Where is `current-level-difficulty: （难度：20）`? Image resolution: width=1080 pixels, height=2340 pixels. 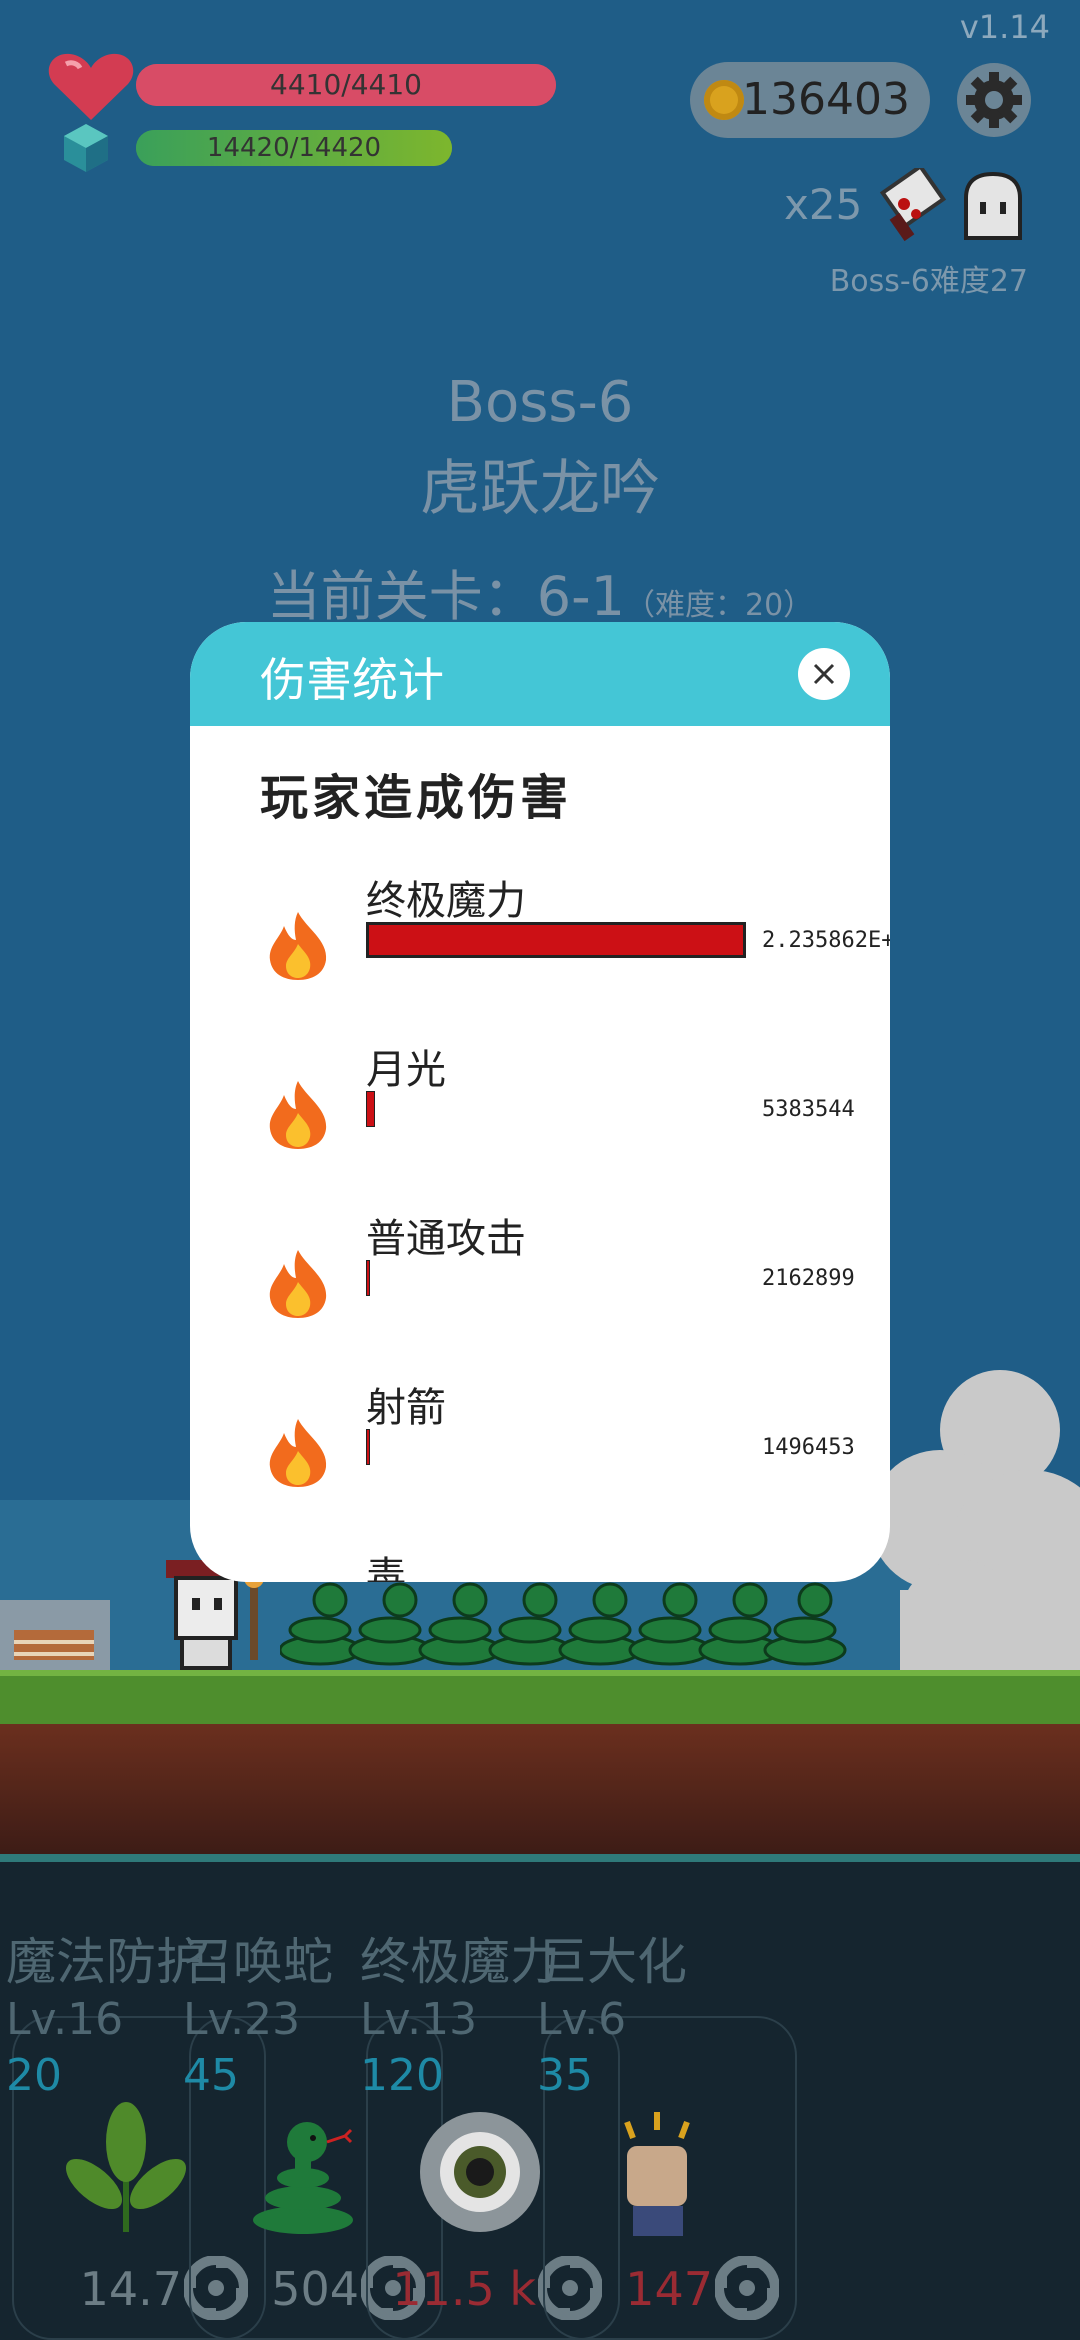
current-level-difficulty: （难度：20） is located at coordinates (719, 605).